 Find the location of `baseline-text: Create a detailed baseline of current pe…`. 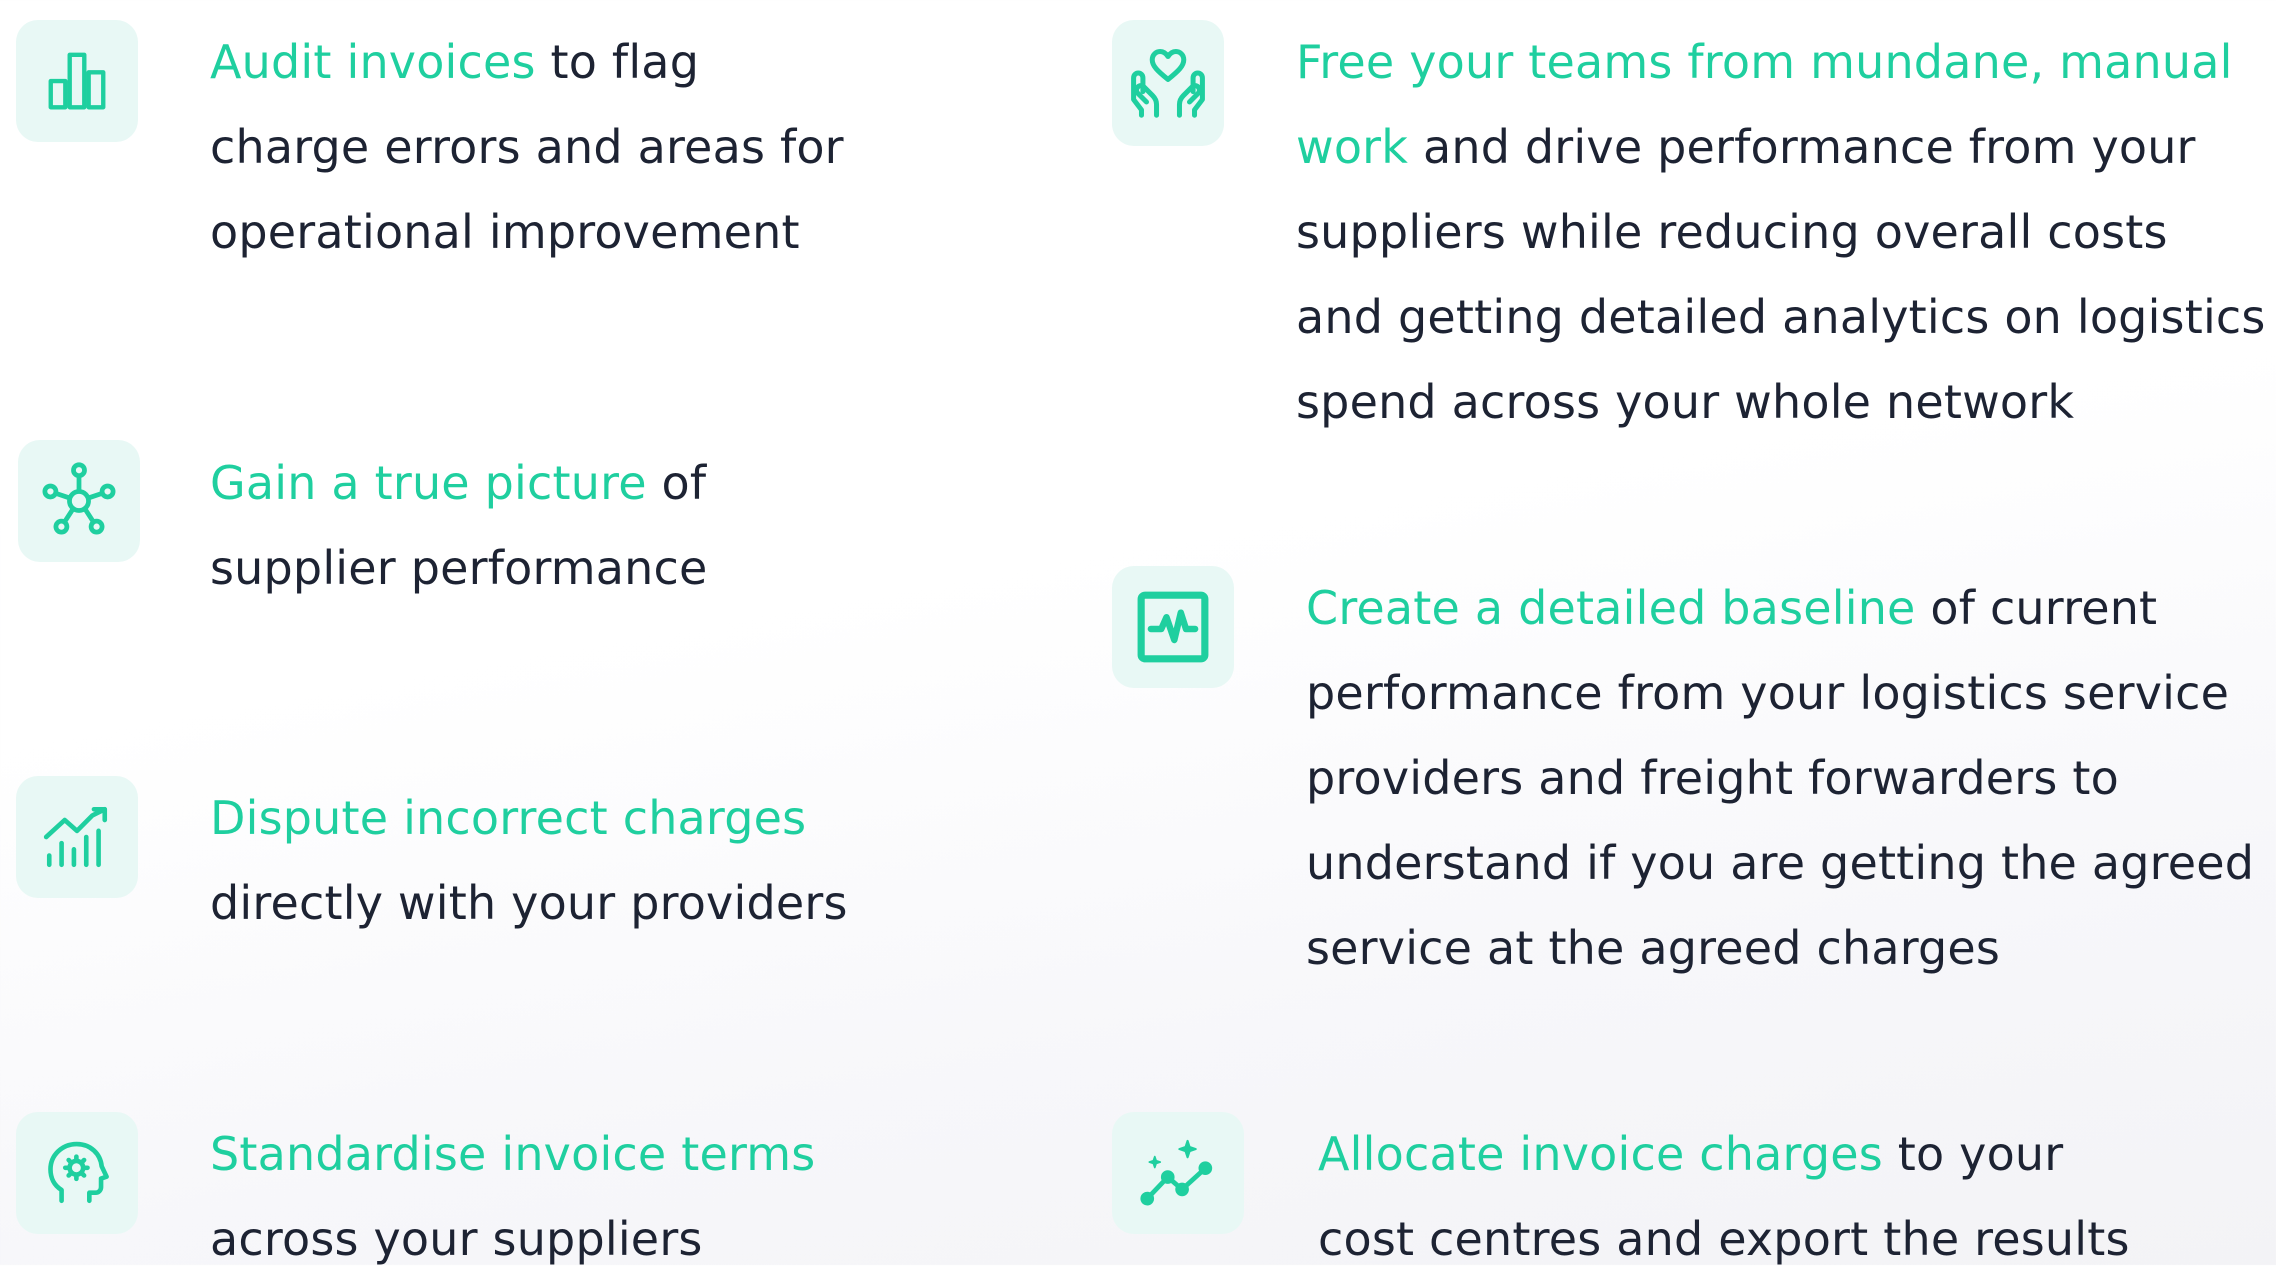

baseline-text: Create a detailed baseline of current pe… is located at coordinates (1780, 778).